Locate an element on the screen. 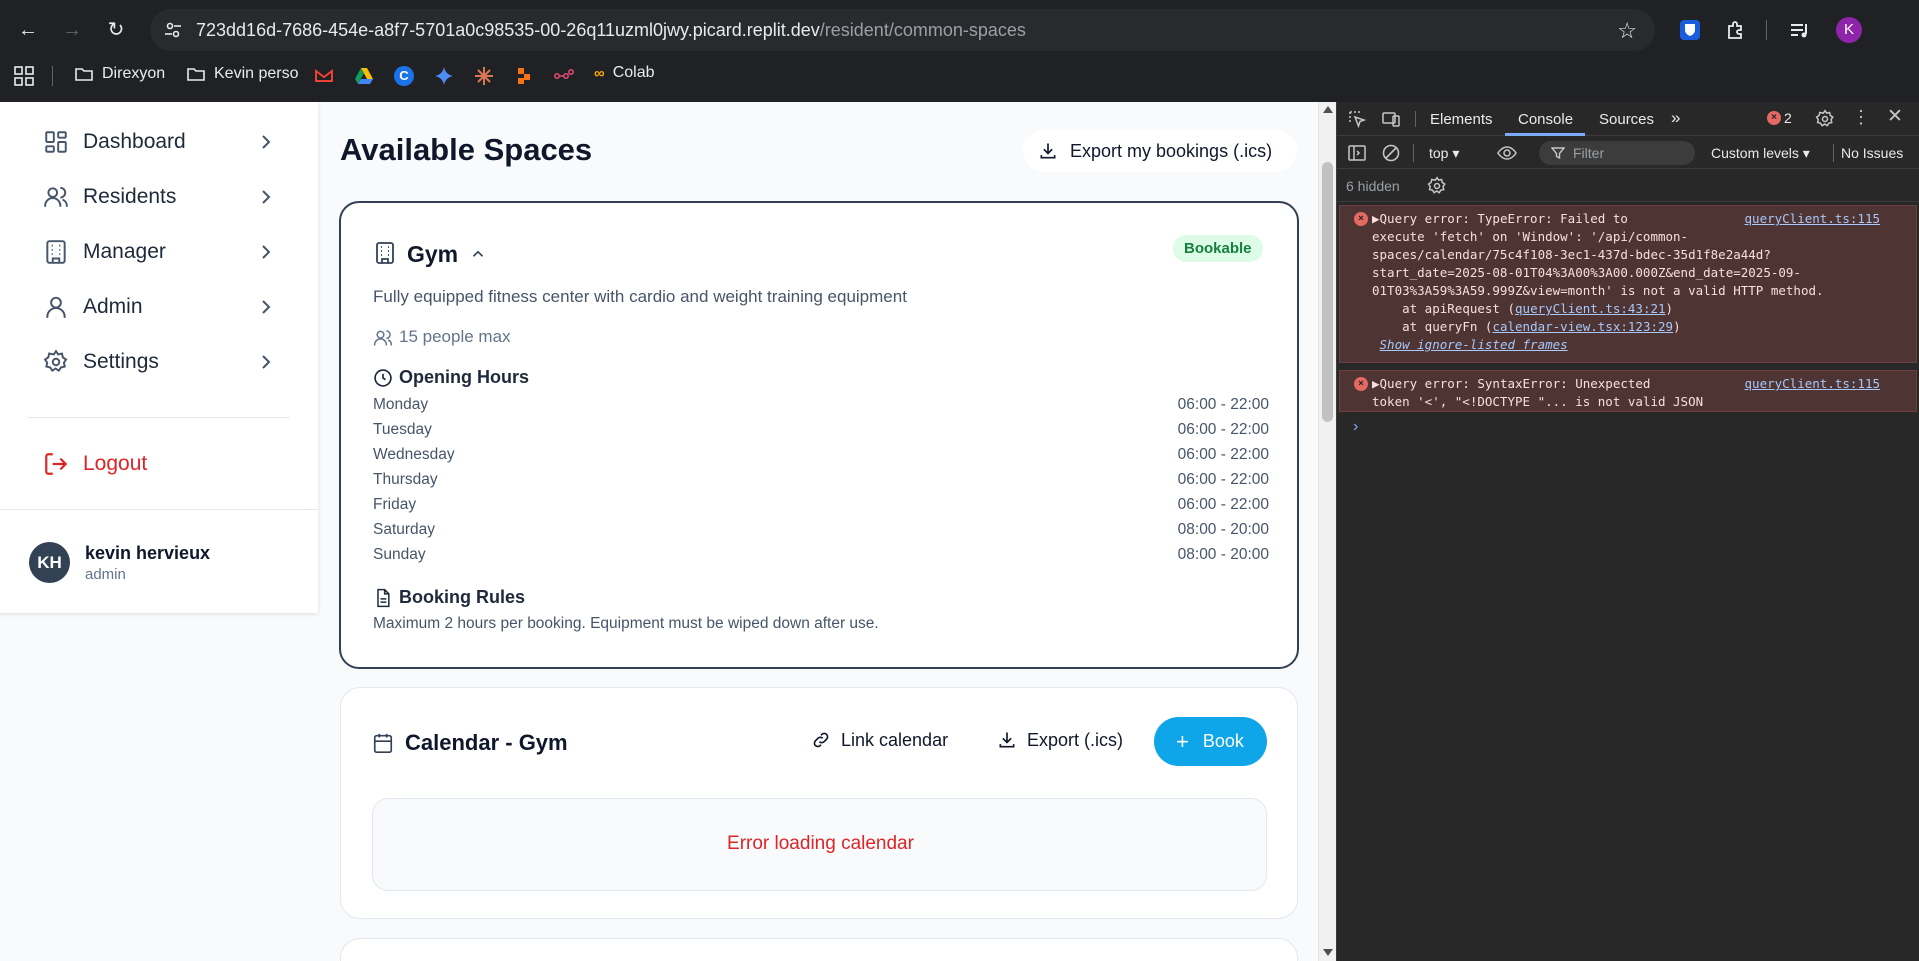 The height and width of the screenshot is (961, 1919). stack-frame-link: calendar-view.tsx:123:29 is located at coordinates (1582, 326).